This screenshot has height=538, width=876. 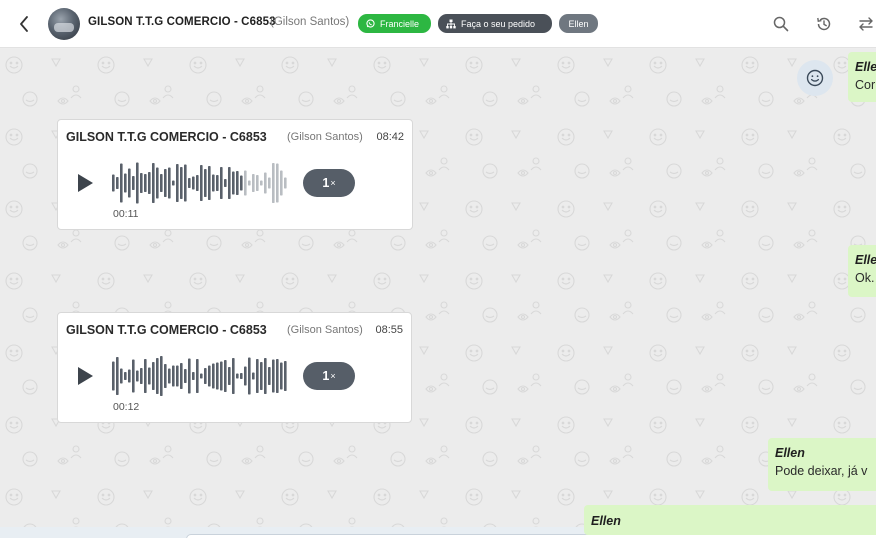 I want to click on outgoing-message: Ellen Pode deixar, já v, so click(x=822, y=464).